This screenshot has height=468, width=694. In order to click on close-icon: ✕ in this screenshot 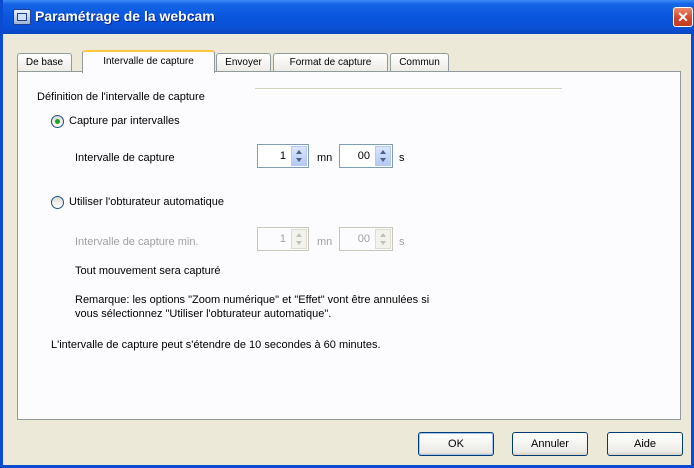, I will do `click(683, 17)`.